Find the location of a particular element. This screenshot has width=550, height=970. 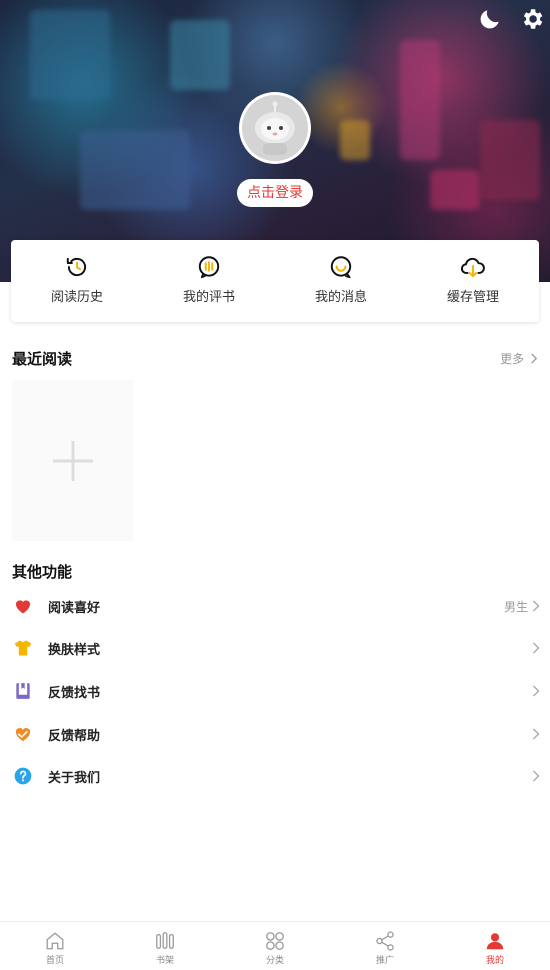

function-label: 阅读喜好 is located at coordinates (74, 608).